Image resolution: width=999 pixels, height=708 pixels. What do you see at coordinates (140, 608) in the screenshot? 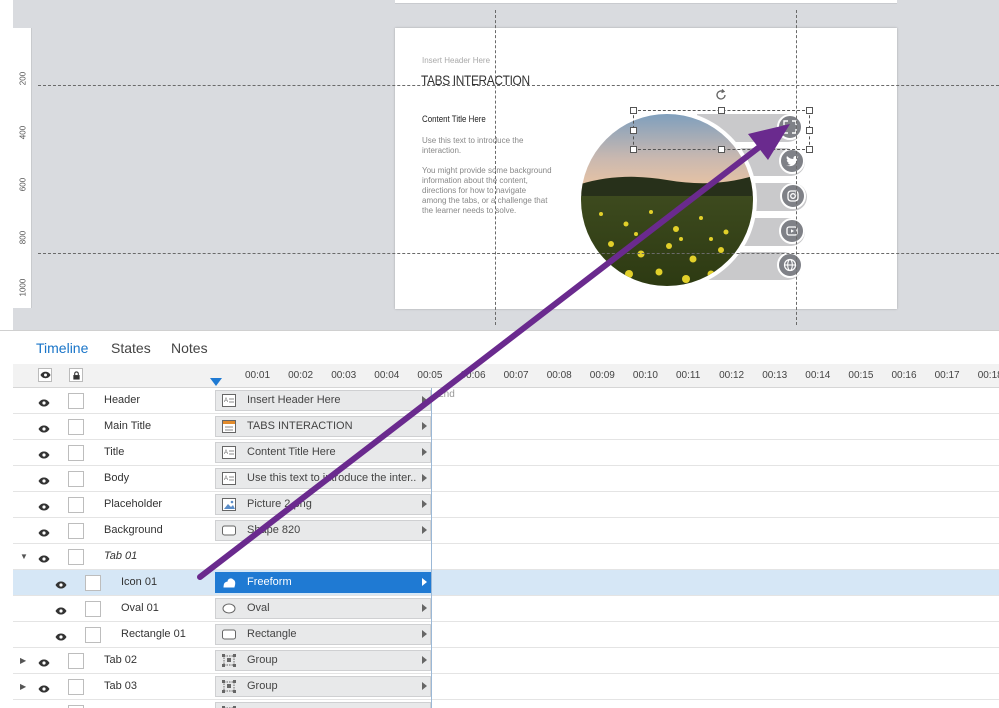
I see `layer-name: Oval 01` at bounding box center [140, 608].